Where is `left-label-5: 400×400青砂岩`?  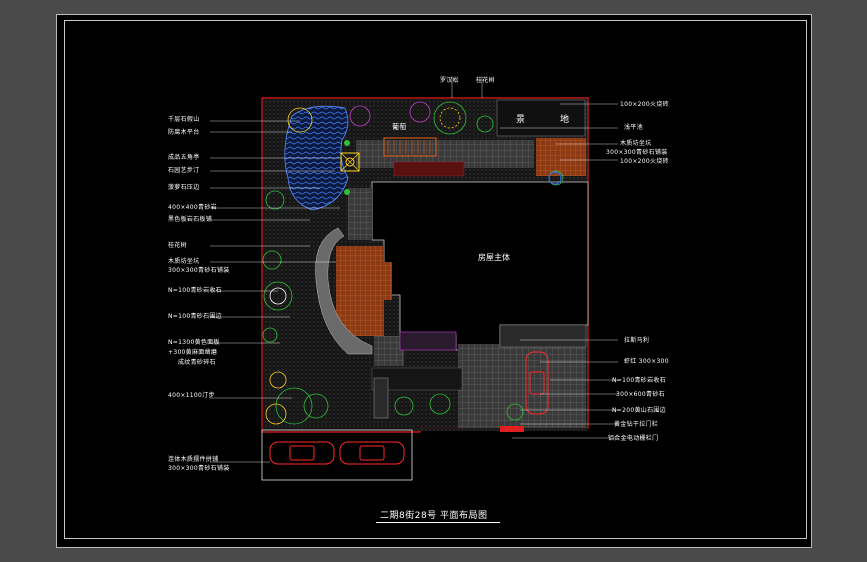 left-label-5: 400×400青砂岩 is located at coordinates (192, 207).